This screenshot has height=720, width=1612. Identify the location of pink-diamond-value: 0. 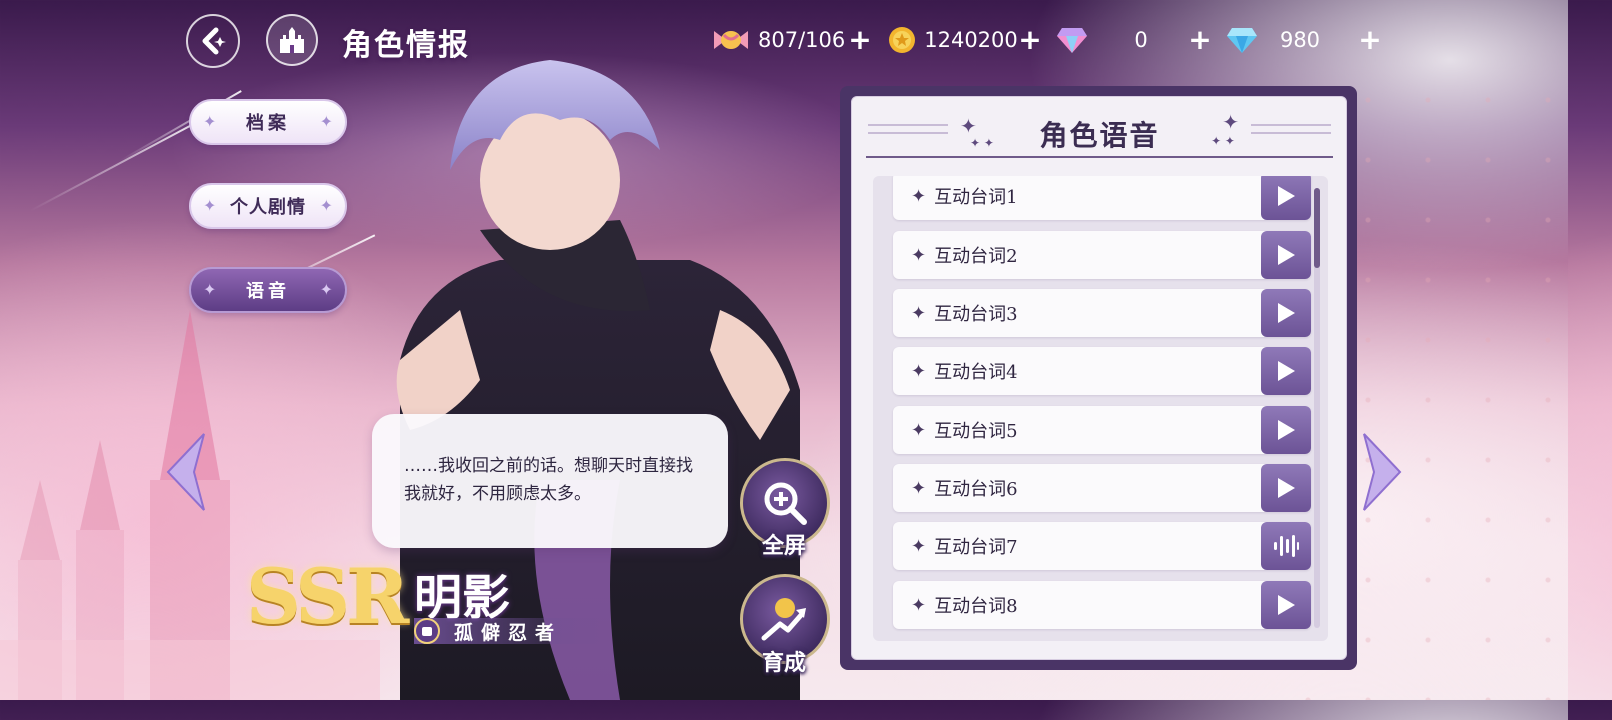
(1141, 40).